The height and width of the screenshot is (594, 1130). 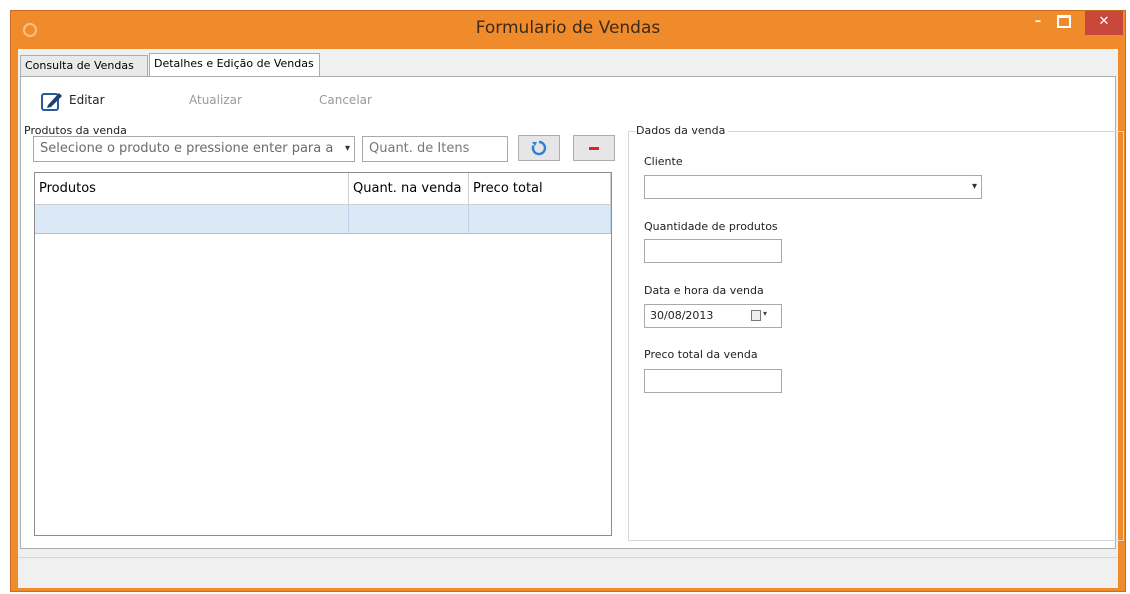 I want to click on datetime-label: Data e hora da venda, so click(x=704, y=290).